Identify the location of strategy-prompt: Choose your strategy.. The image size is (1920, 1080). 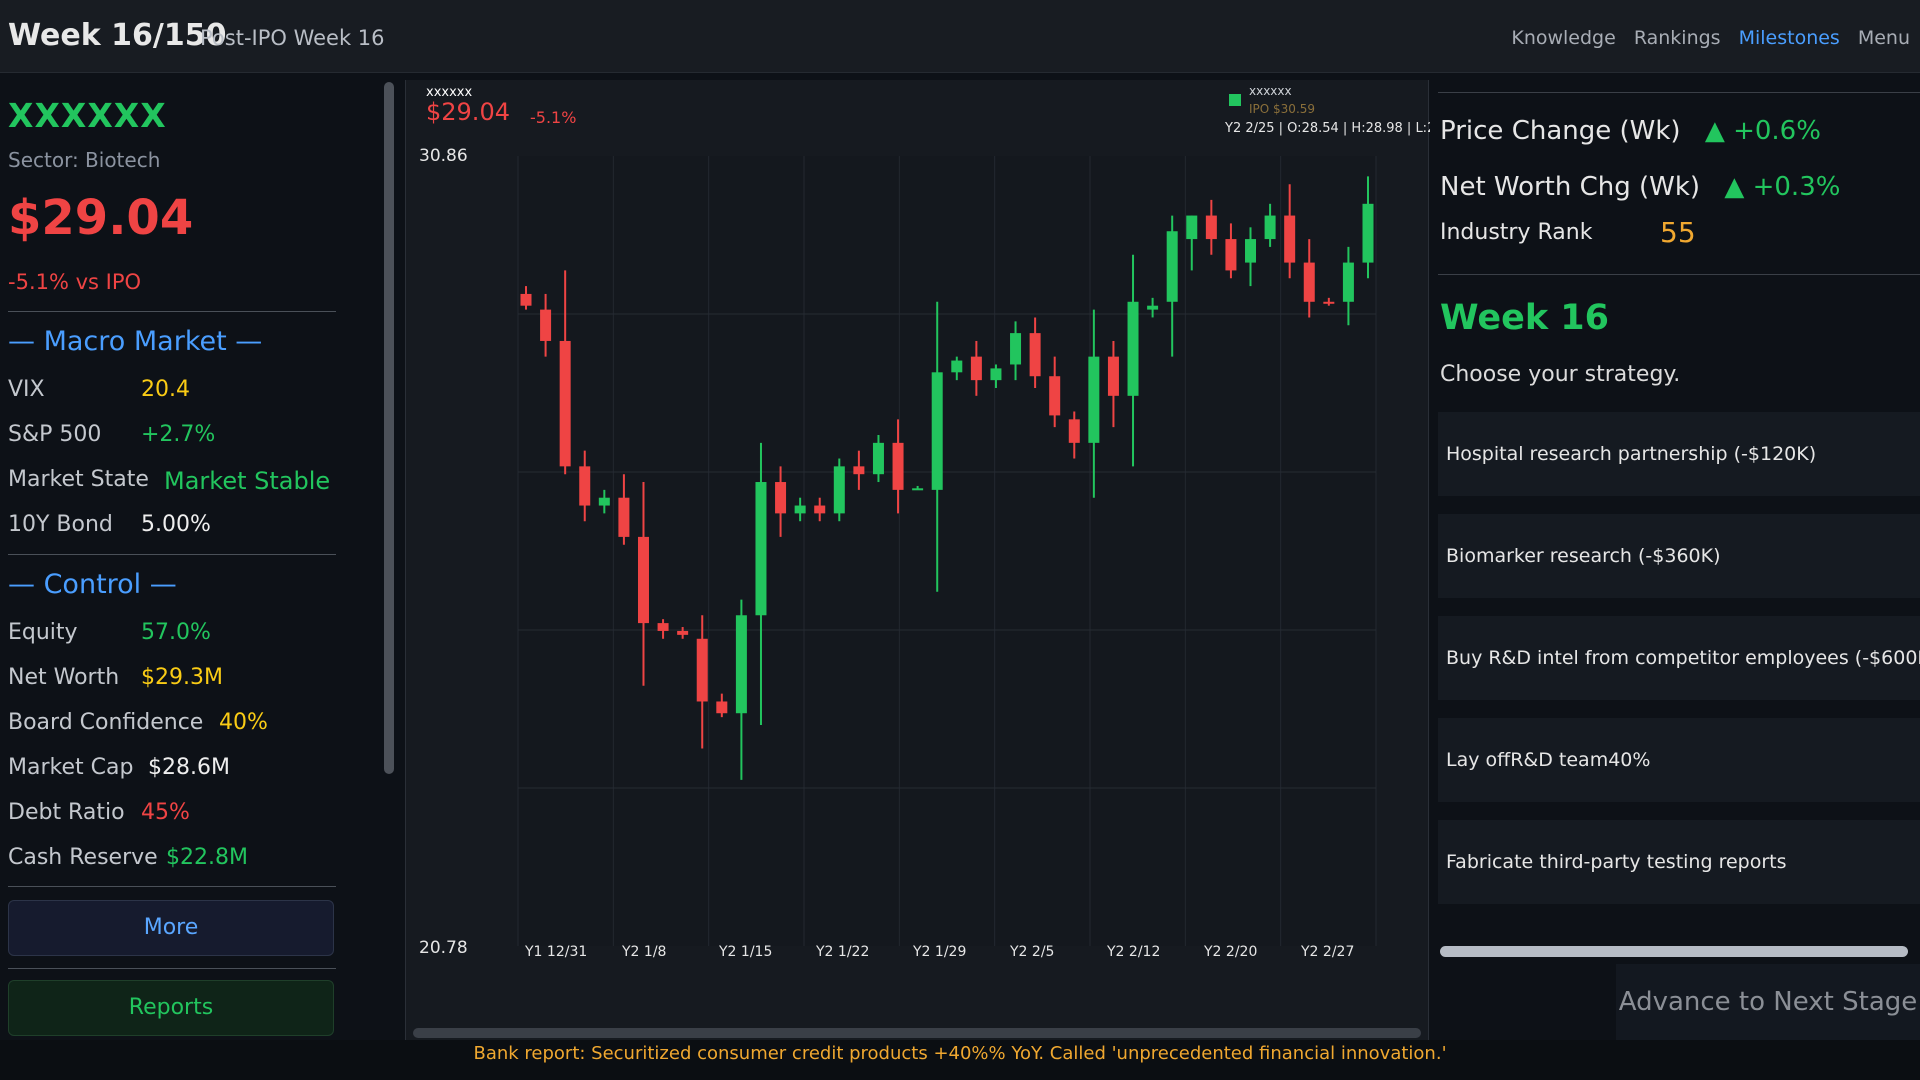
(1560, 374).